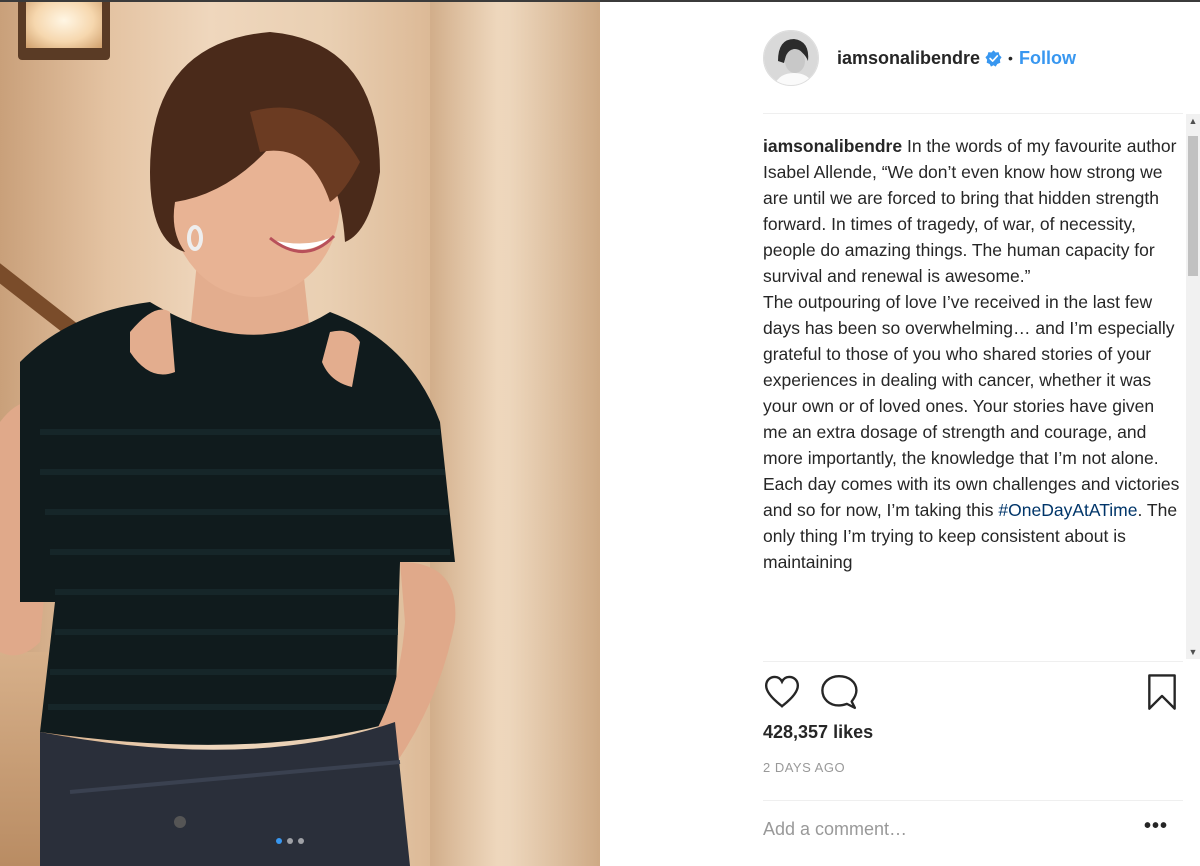  What do you see at coordinates (973, 800) in the screenshot?
I see `comment-divider` at bounding box center [973, 800].